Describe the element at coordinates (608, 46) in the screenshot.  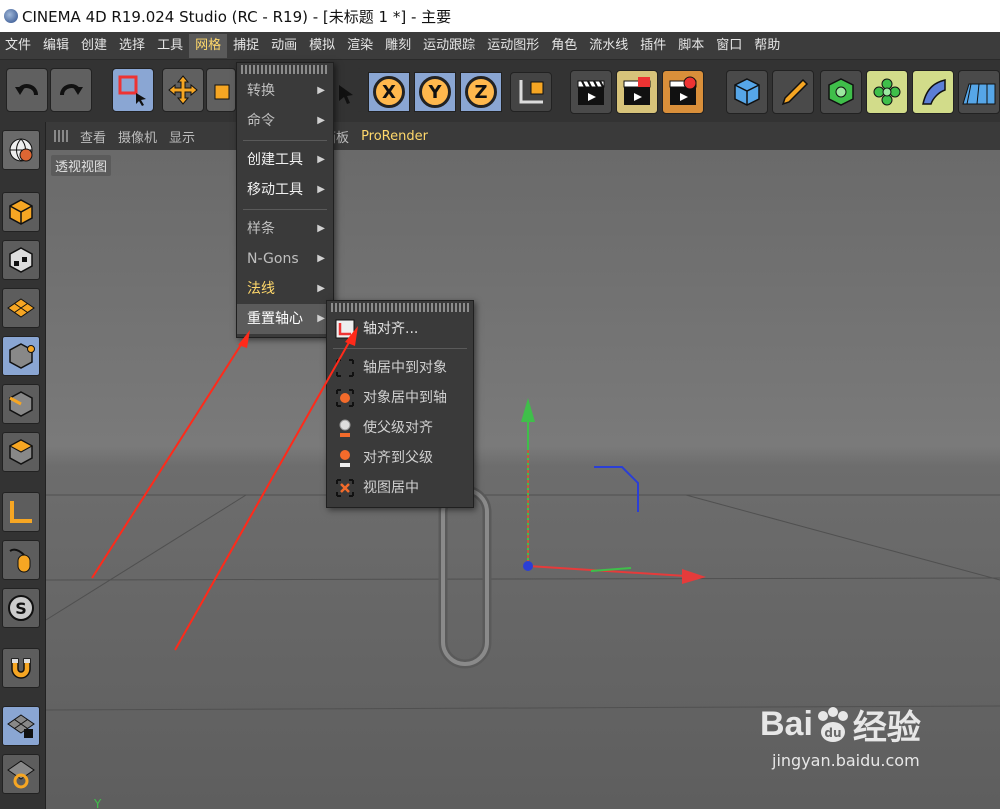
I see `menu-pipeline: 流水线` at that location.